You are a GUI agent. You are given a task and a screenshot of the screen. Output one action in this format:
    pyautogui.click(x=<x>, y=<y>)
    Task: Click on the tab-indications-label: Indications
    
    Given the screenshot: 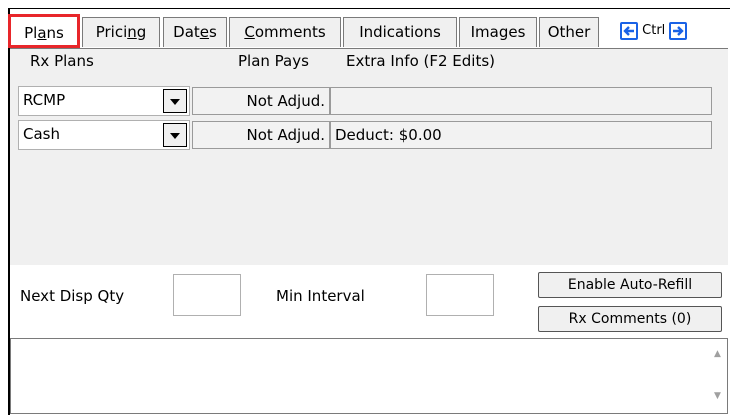 What is the action you would take?
    pyautogui.click(x=400, y=32)
    